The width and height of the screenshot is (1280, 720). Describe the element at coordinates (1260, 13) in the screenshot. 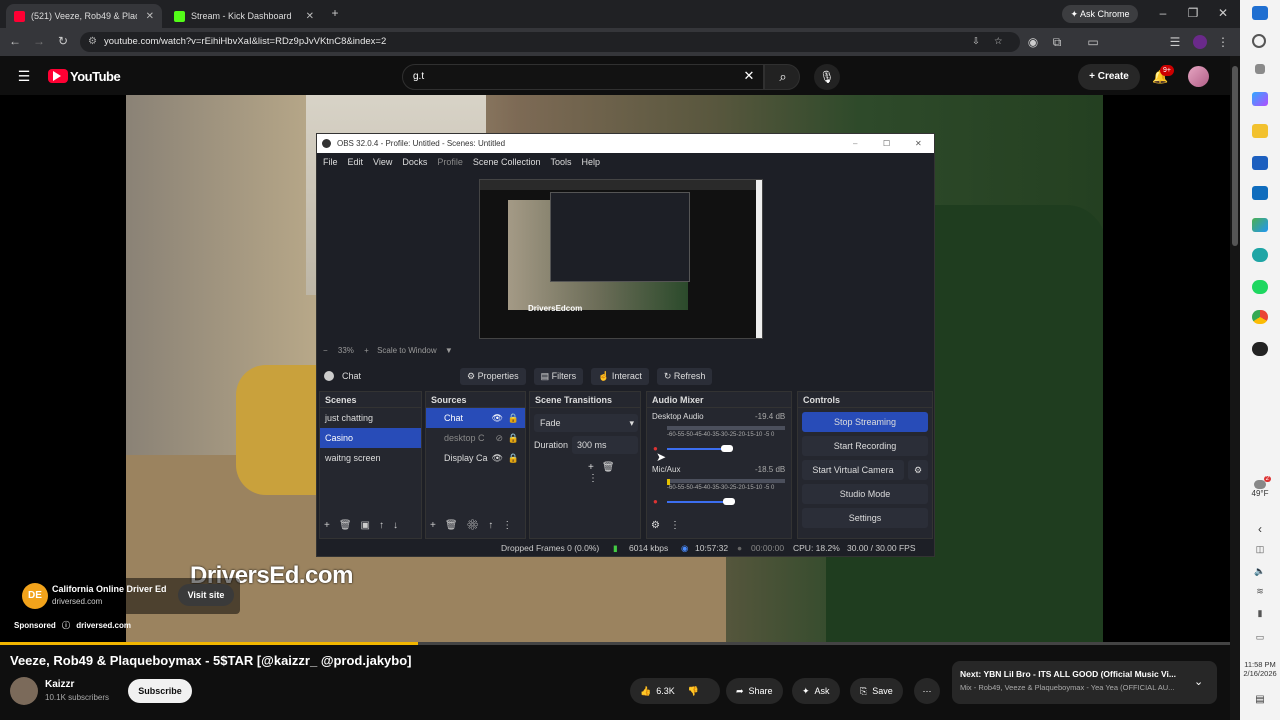

I see `windows-start-icon` at that location.